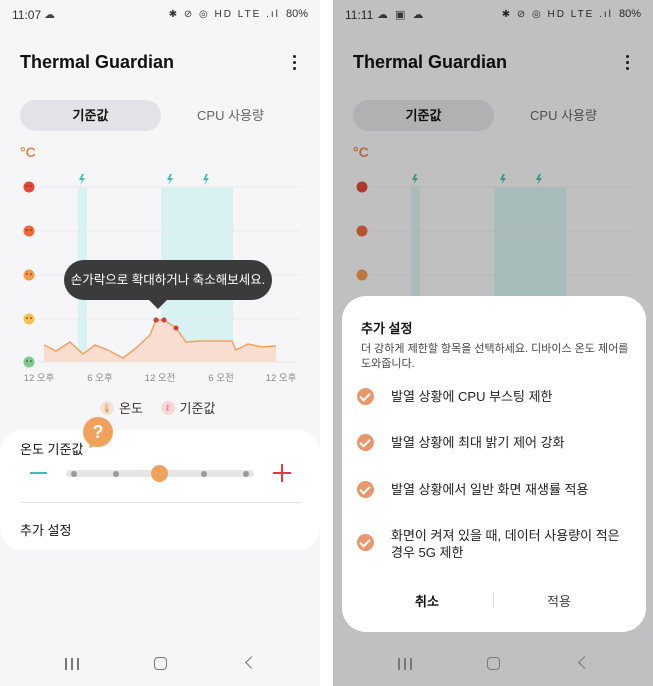  Describe the element at coordinates (157, 407) in the screenshot. I see `chart-legend: 🌡 온도 ℓ 기준값` at that location.